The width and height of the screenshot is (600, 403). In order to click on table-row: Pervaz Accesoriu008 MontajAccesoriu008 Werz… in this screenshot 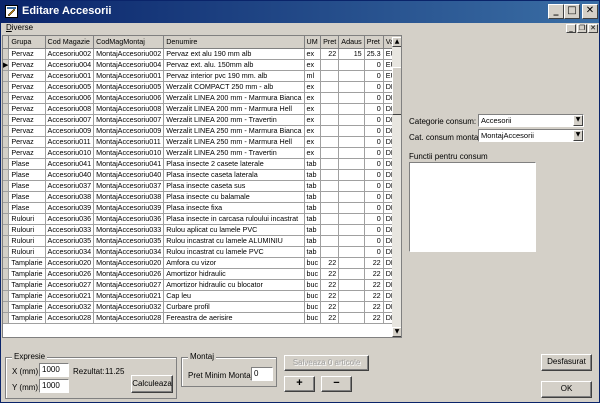, I will do `click(202, 109)`.